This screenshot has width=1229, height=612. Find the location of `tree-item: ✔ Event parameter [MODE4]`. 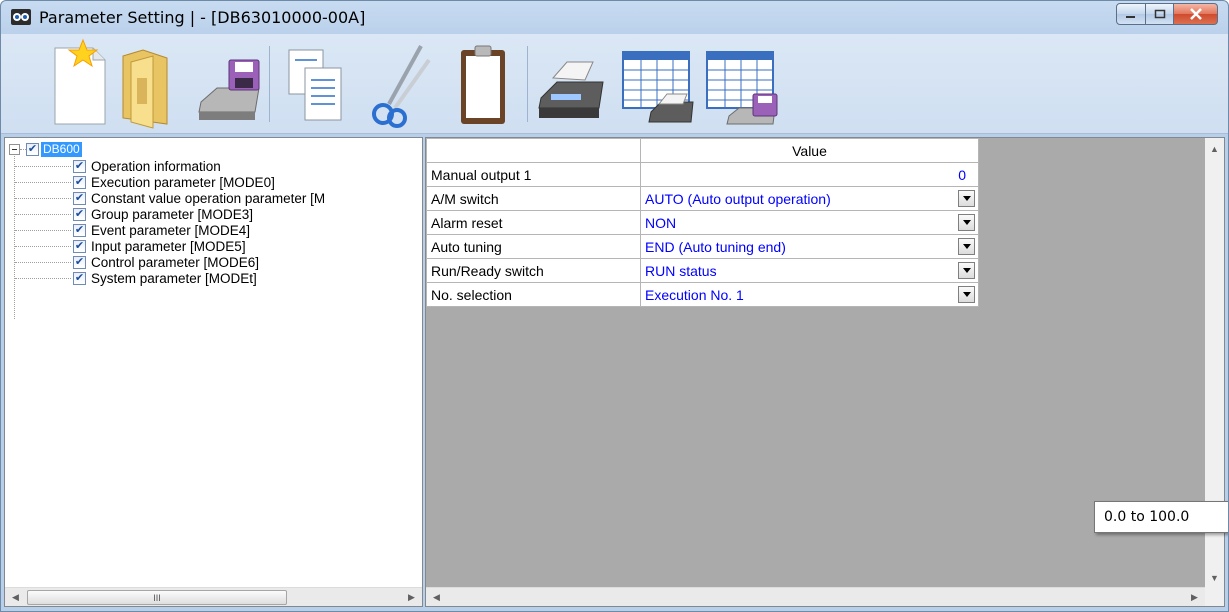

tree-item: ✔ Event parameter [MODE4] is located at coordinates (161, 230).